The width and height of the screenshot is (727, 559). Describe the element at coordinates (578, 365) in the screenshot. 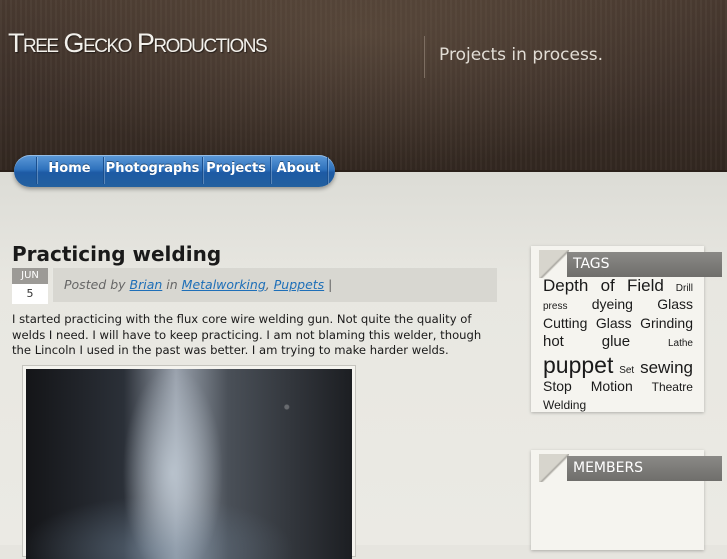

I see `tag-link: puppet` at that location.